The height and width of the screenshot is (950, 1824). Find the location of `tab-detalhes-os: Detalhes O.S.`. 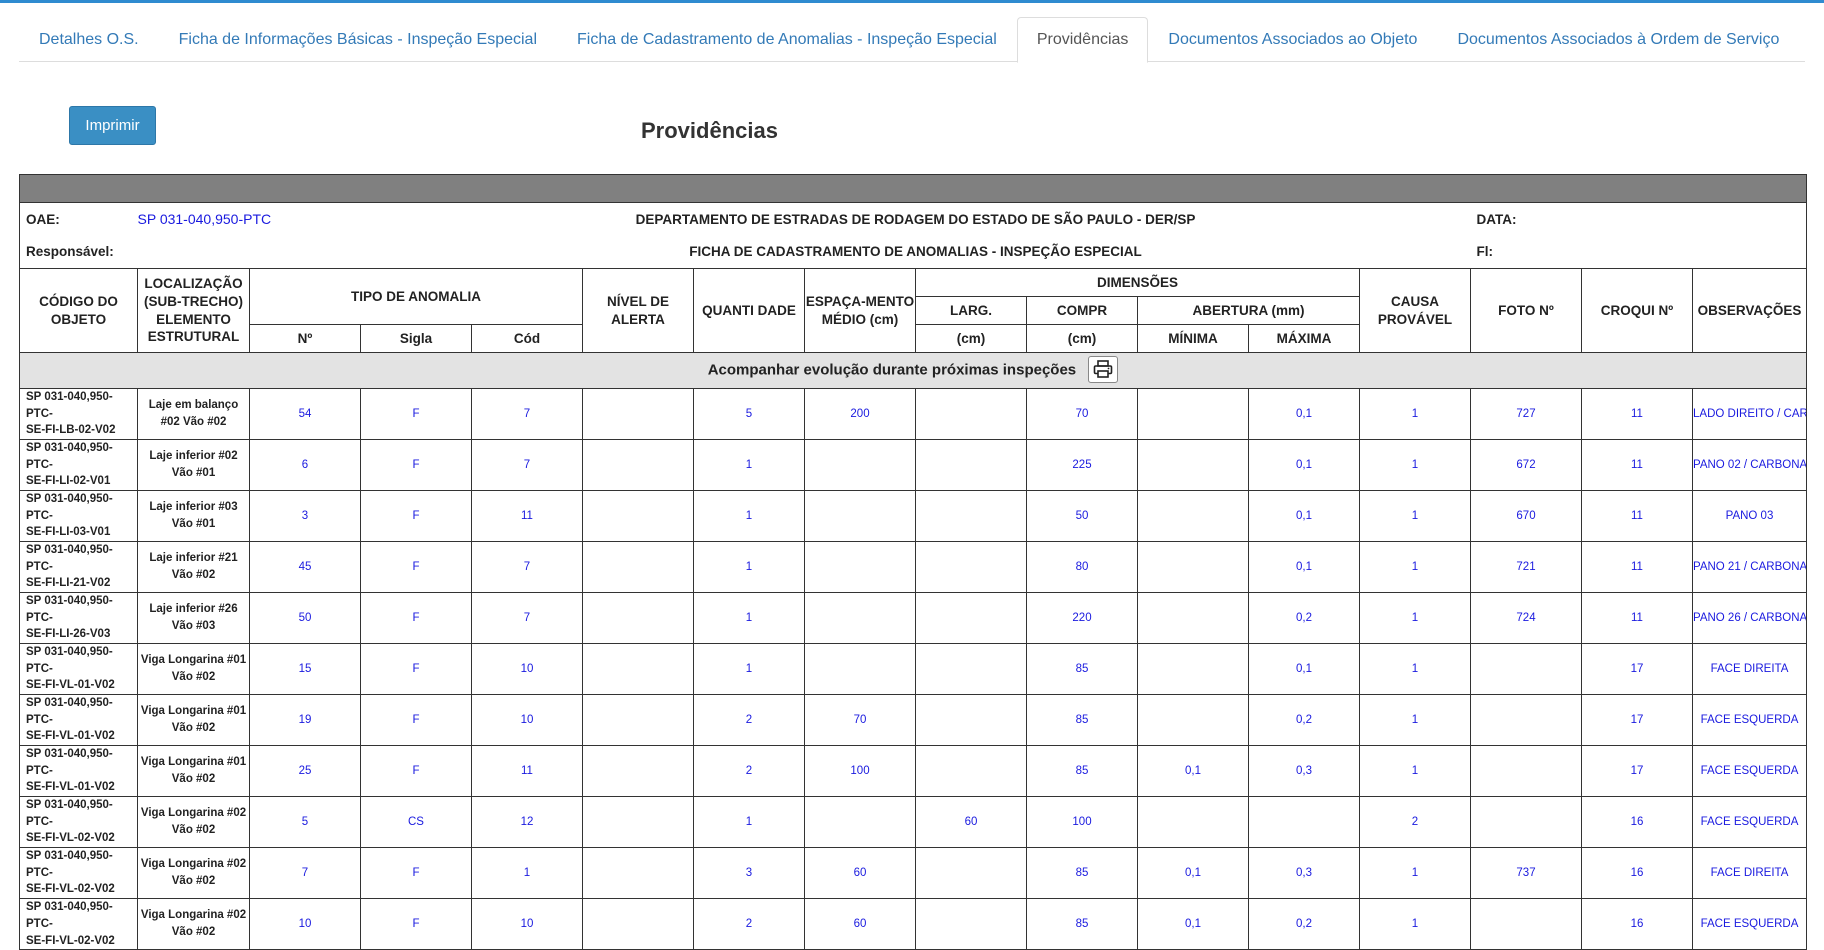

tab-detalhes-os: Detalhes O.S. is located at coordinates (89, 39).